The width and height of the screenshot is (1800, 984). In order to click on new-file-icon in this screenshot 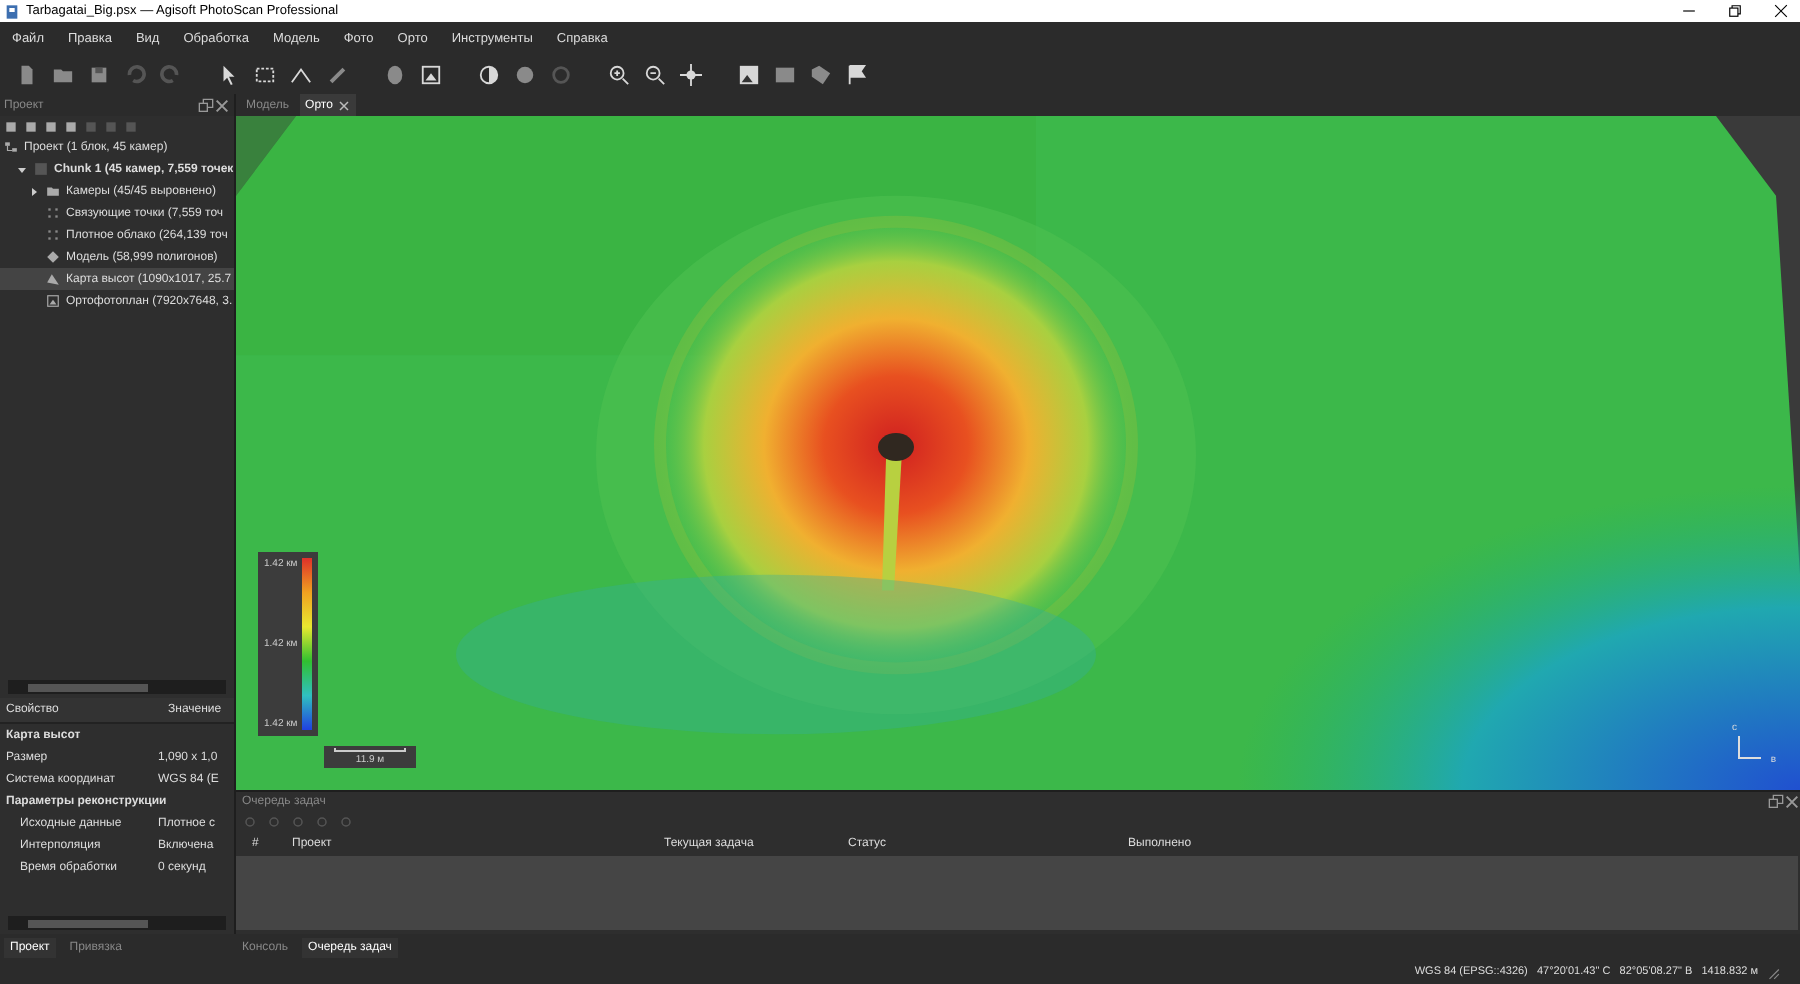, I will do `click(27, 74)`.